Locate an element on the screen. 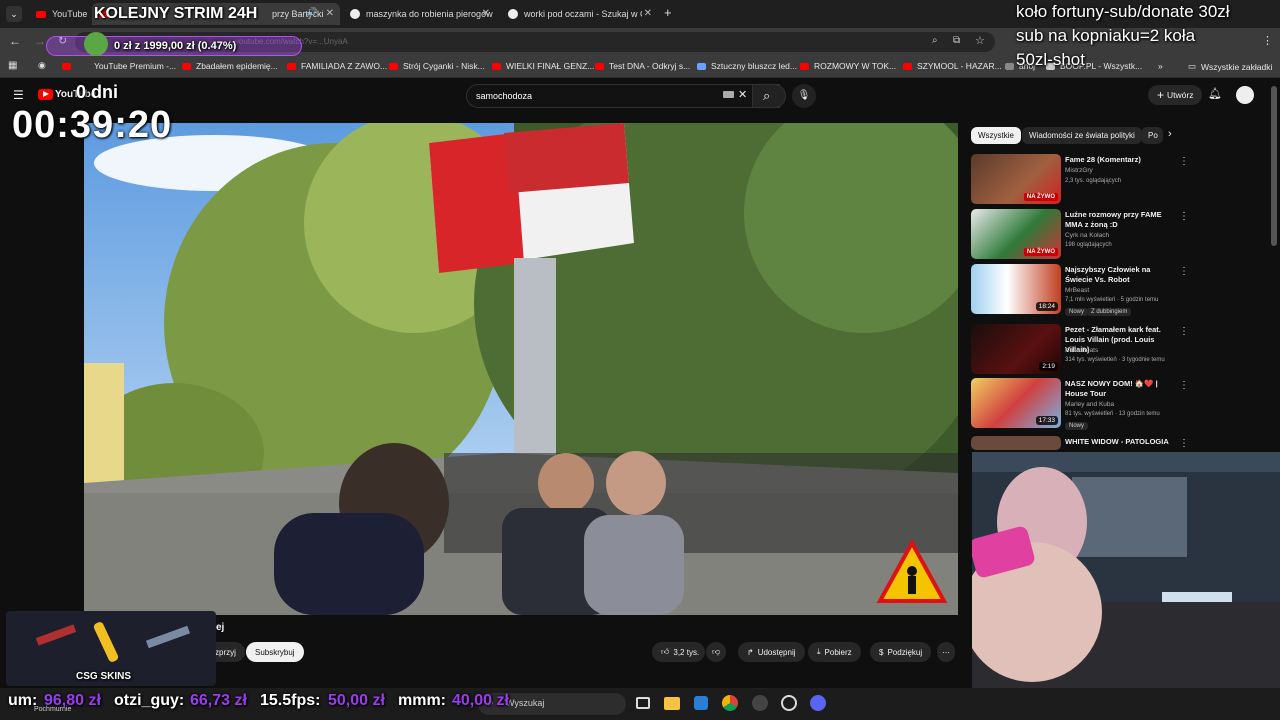  folder-icon: ▭ is located at coordinates (1192, 66).